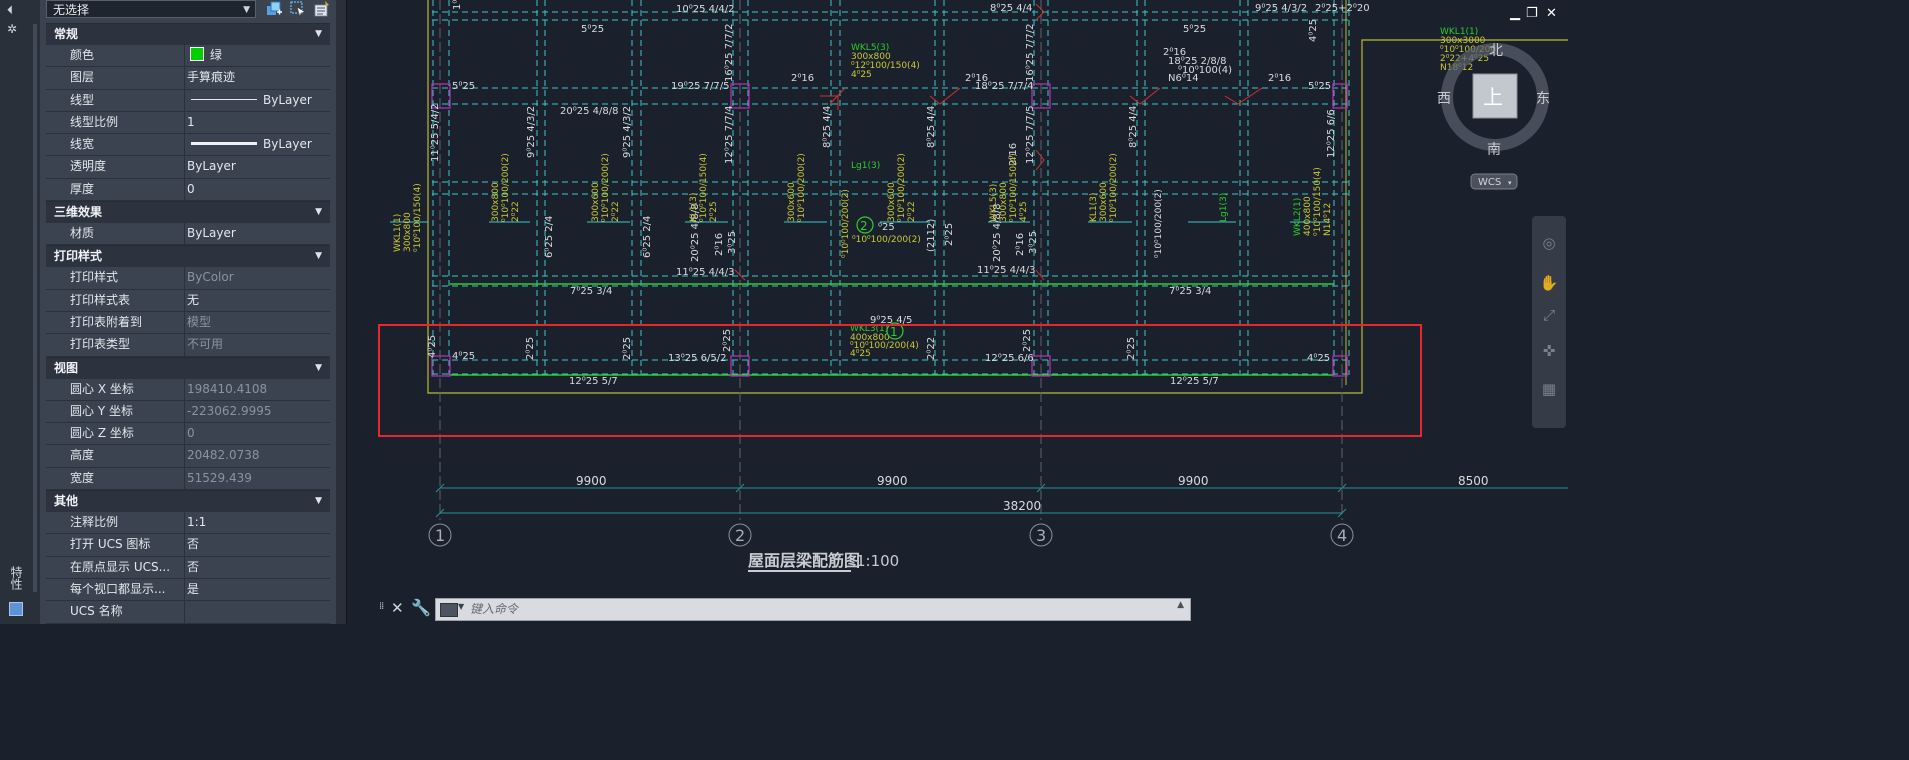 The width and height of the screenshot is (1909, 760). I want to click on prop-row-lineweight: 线宽 ByLayer, so click(188, 145).